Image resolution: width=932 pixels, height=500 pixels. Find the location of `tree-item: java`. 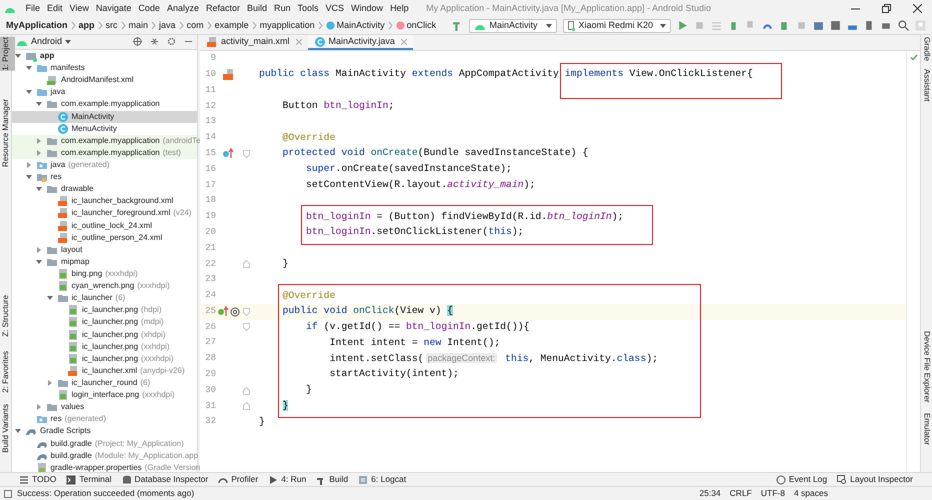

tree-item: java is located at coordinates (104, 92).